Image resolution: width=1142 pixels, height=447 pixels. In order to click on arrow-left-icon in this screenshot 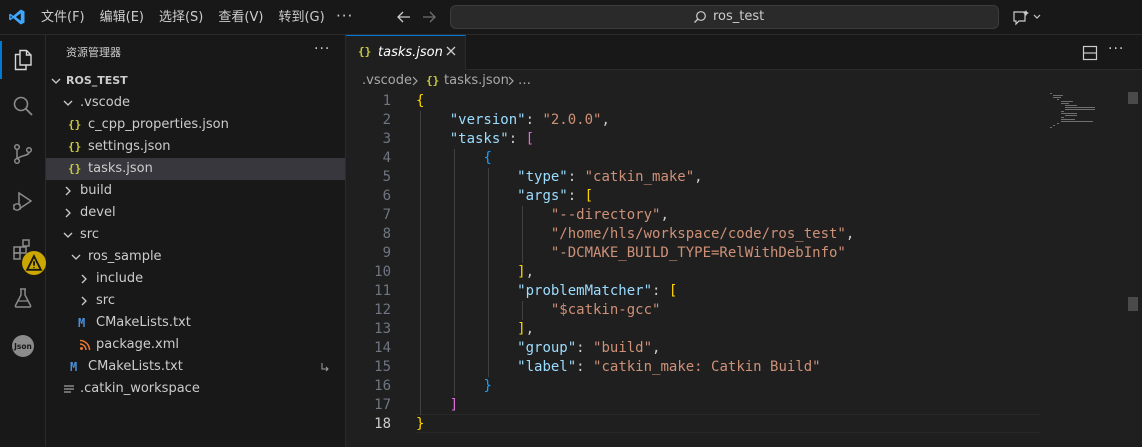, I will do `click(404, 17)`.